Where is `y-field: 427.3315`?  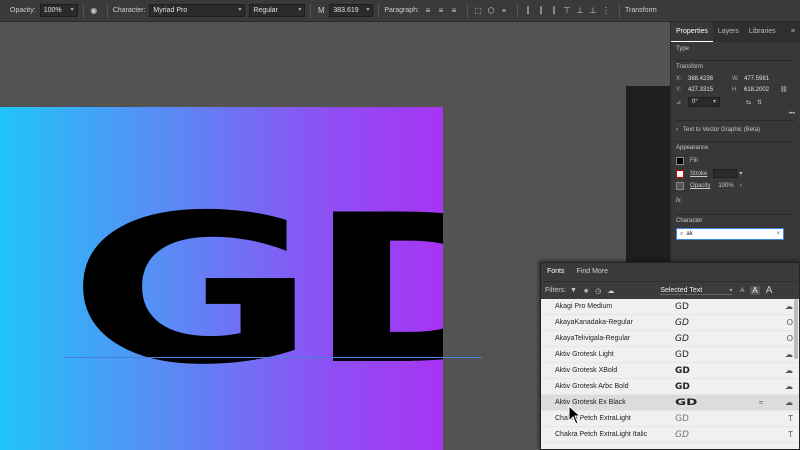 y-field: 427.3315 is located at coordinates (705, 90).